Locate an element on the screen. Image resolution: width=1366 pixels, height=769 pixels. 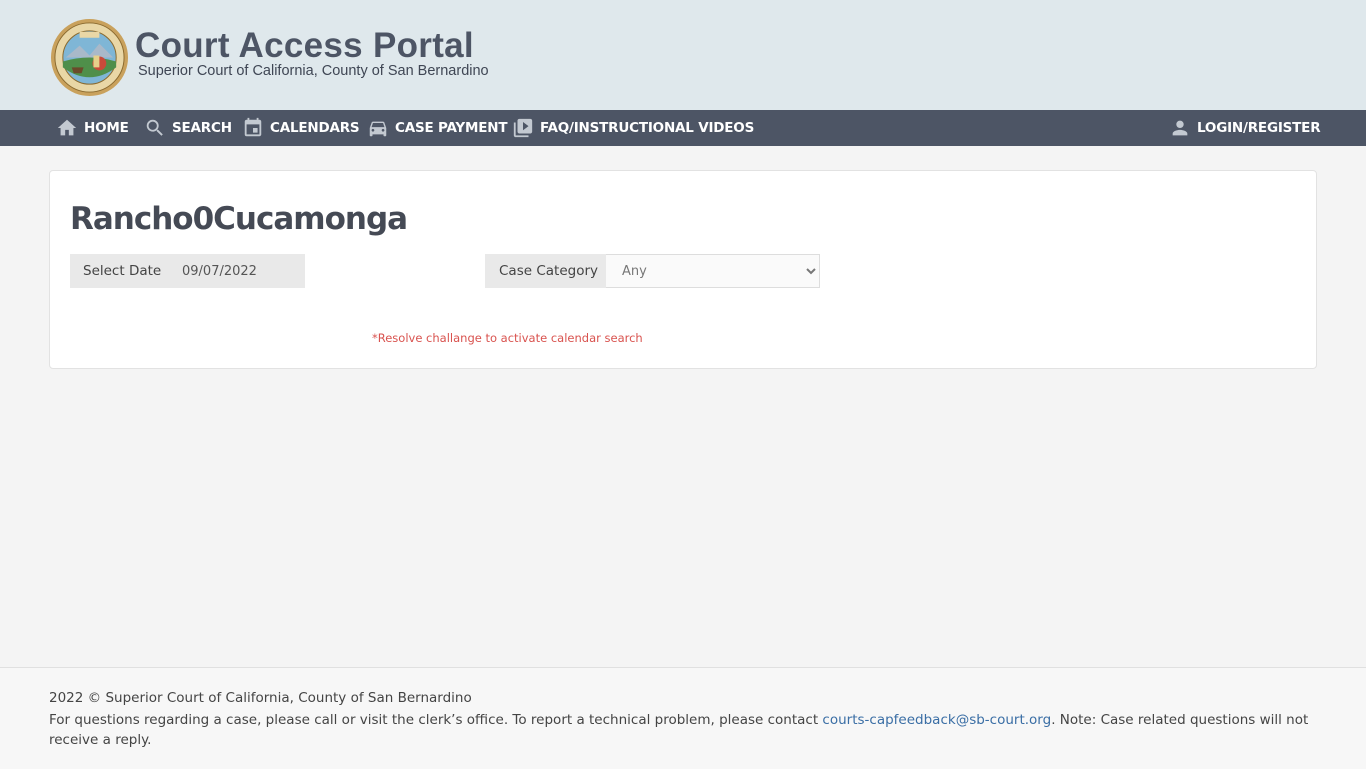
case-category-label: Case Category is located at coordinates (545, 271).